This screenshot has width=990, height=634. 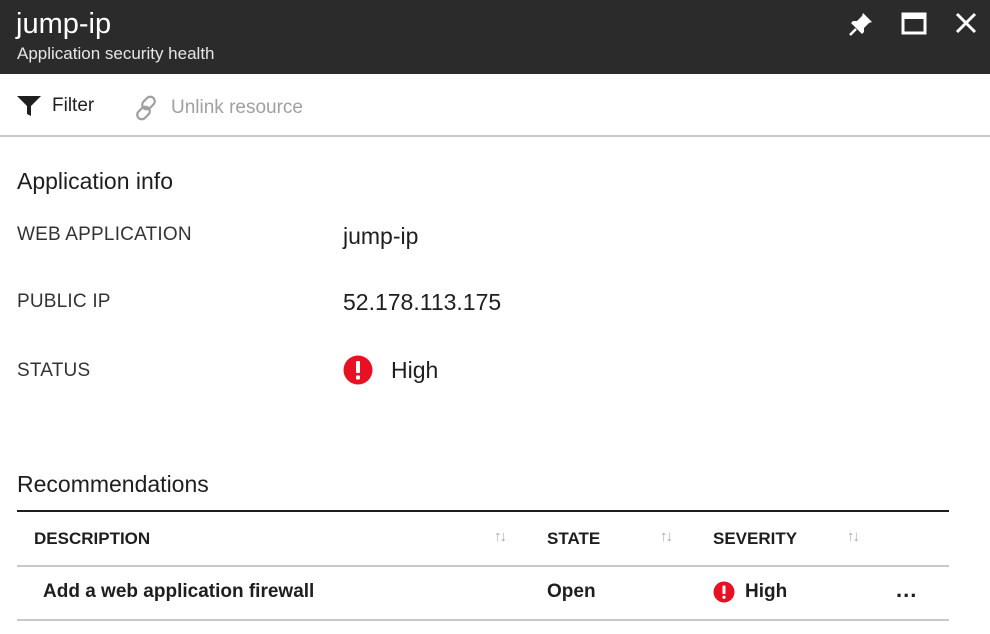 I want to click on blade-subtitle: Application security health, so click(x=116, y=53).